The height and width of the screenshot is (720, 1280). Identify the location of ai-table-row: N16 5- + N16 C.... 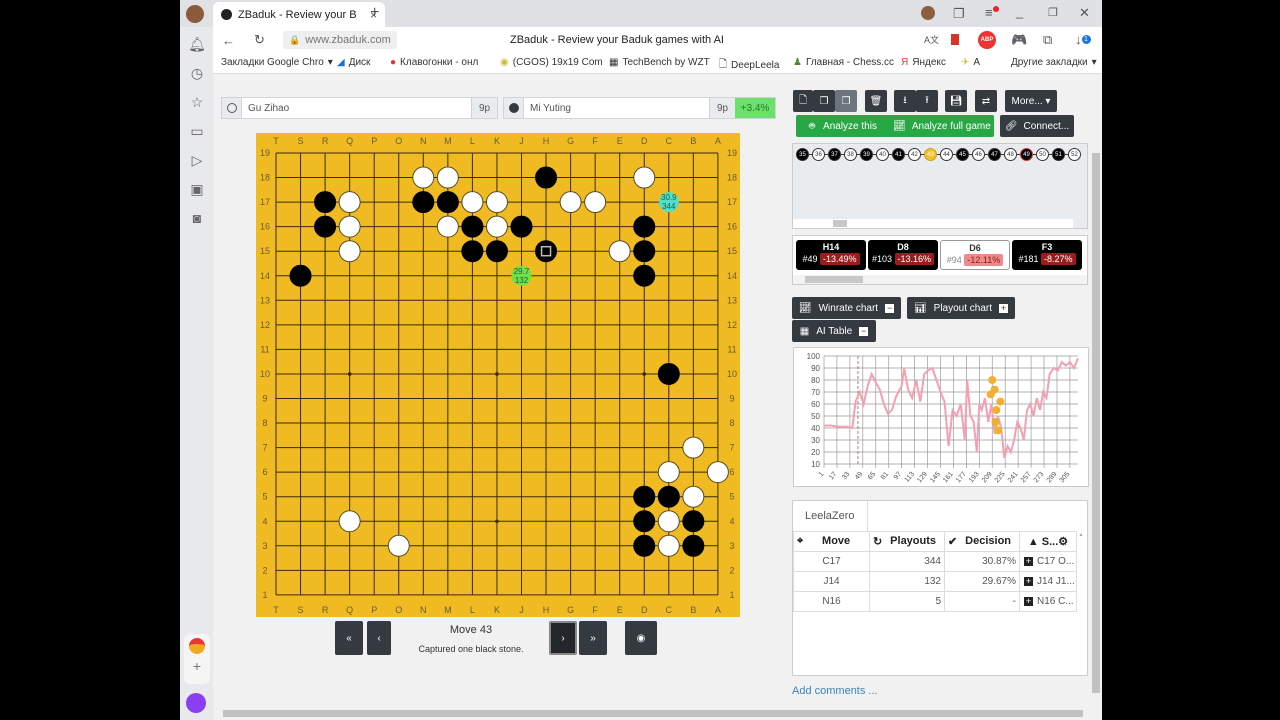
(935, 601).